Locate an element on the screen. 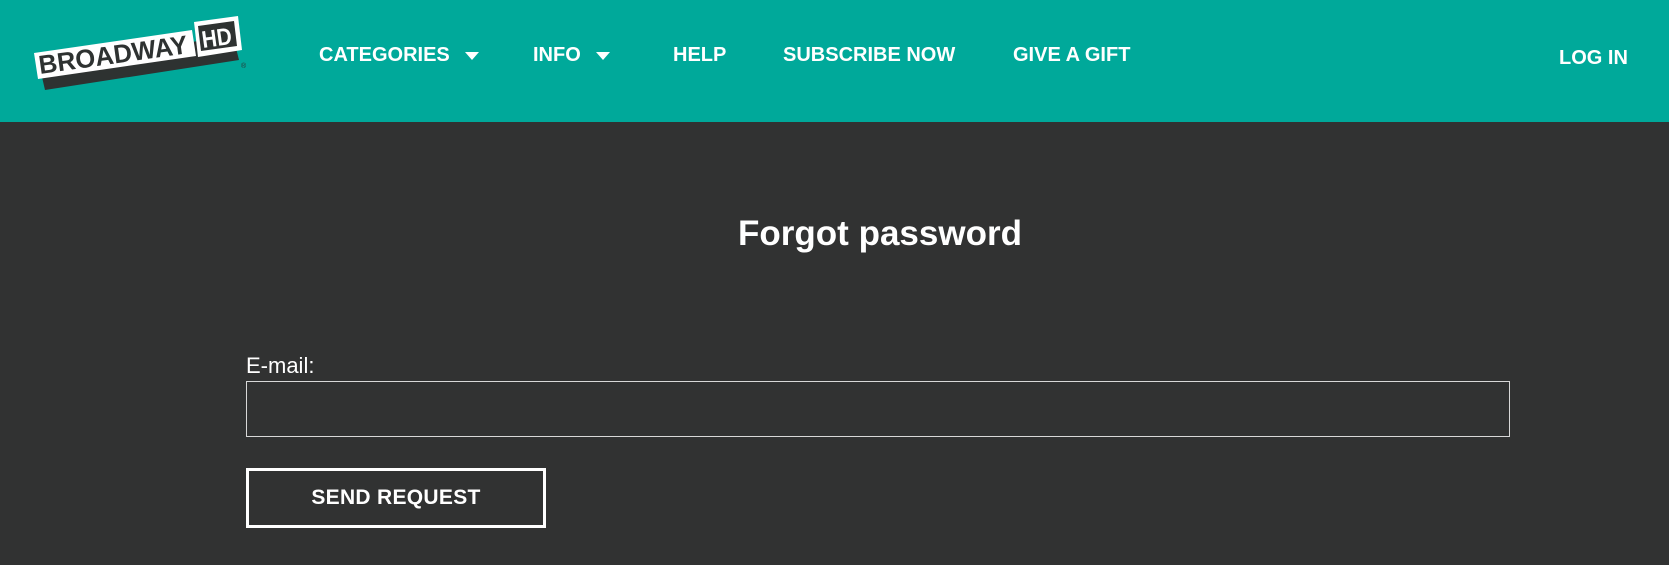  nav-give-a-gift: GIVE A GIFT is located at coordinates (1071, 55).